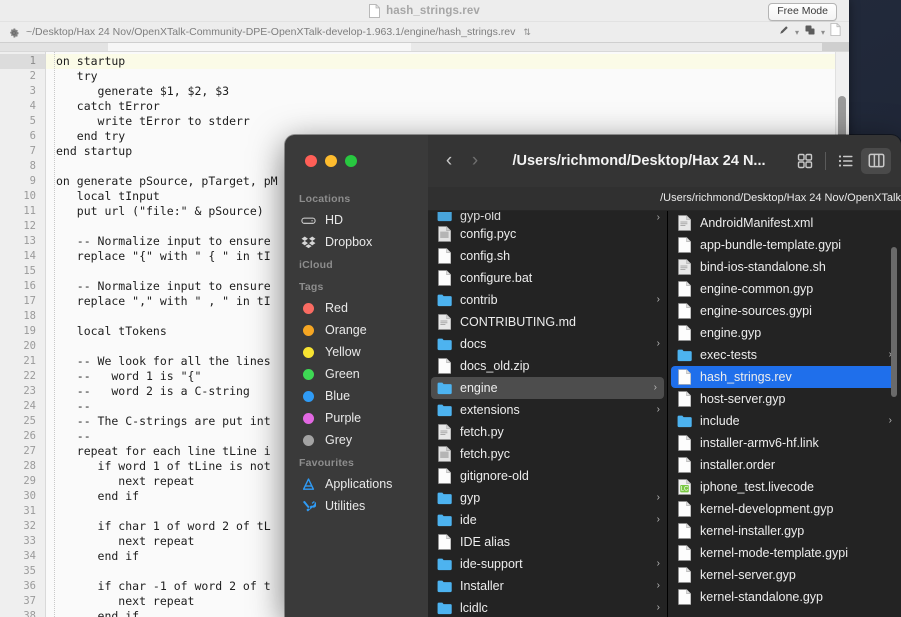 The image size is (901, 617). What do you see at coordinates (485, 255) in the screenshot?
I see `item-label: config.sh` at bounding box center [485, 255].